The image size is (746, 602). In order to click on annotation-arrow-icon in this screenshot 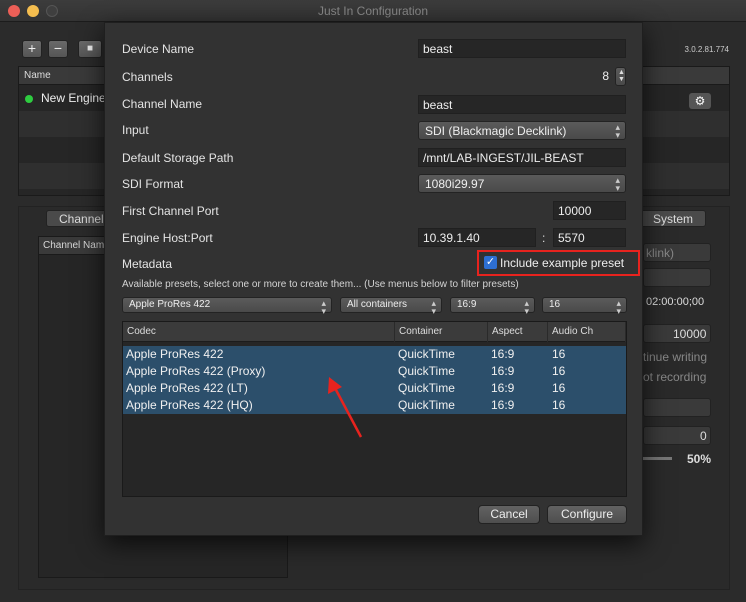, I will do `click(345, 407)`.